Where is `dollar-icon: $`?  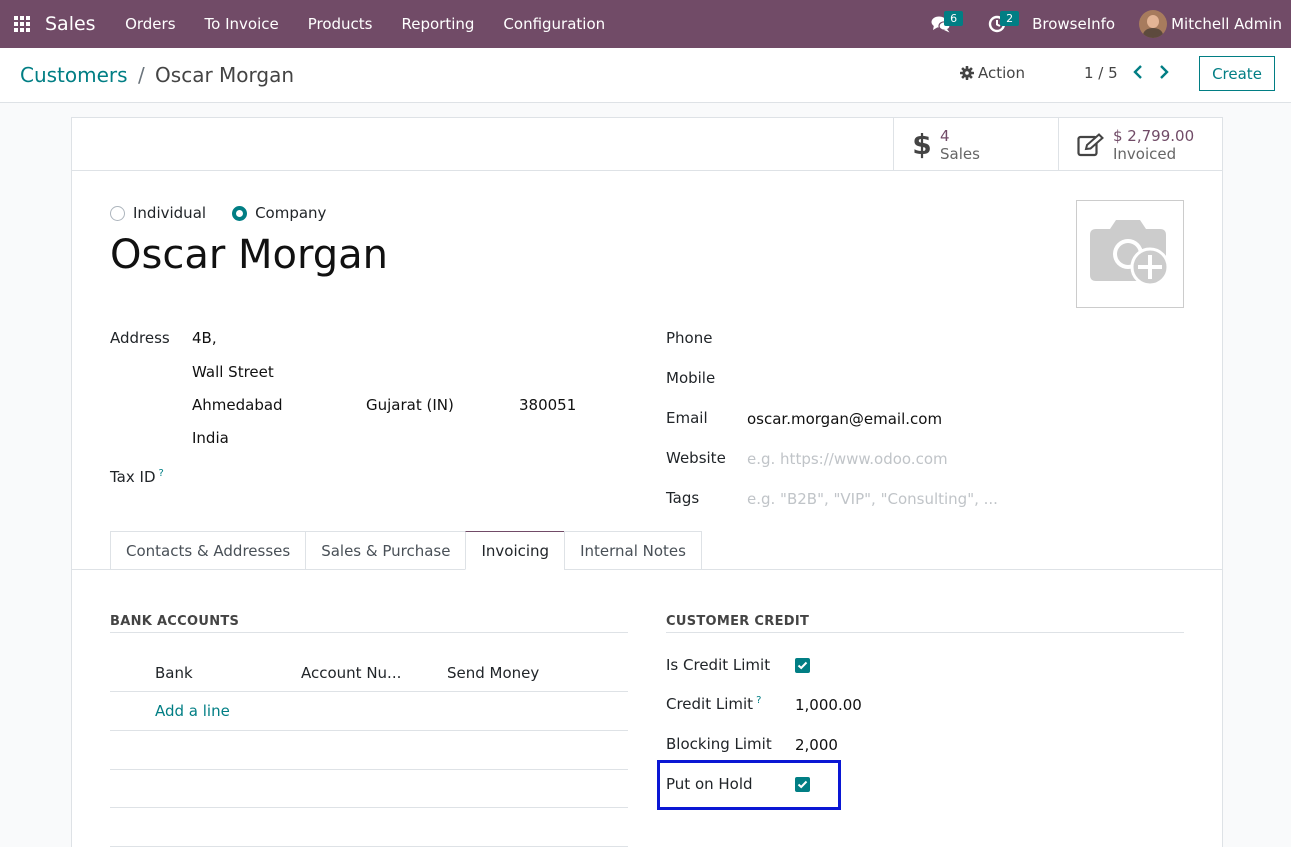 dollar-icon: $ is located at coordinates (922, 145).